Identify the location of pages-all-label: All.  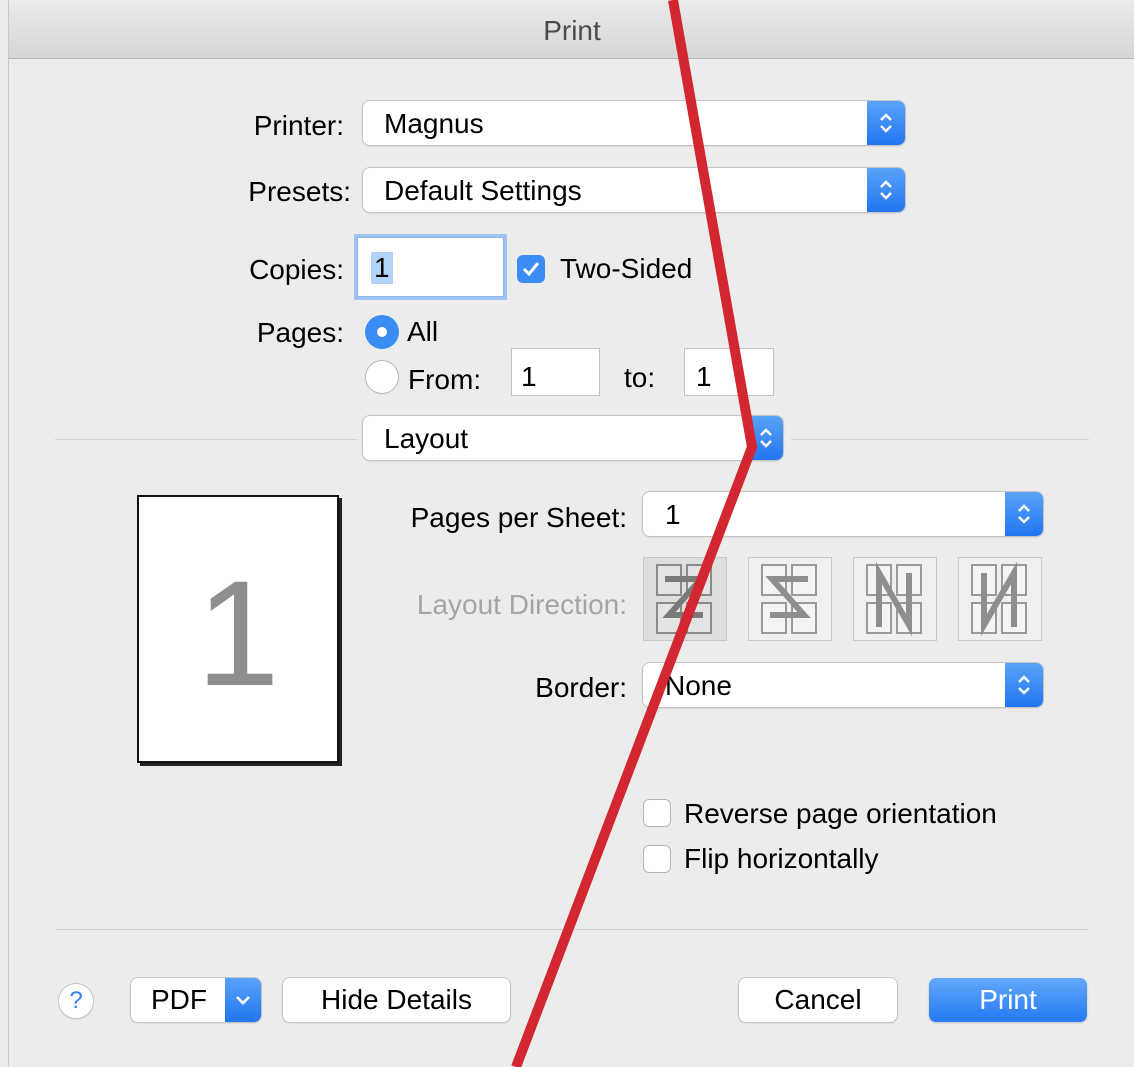
(423, 331).